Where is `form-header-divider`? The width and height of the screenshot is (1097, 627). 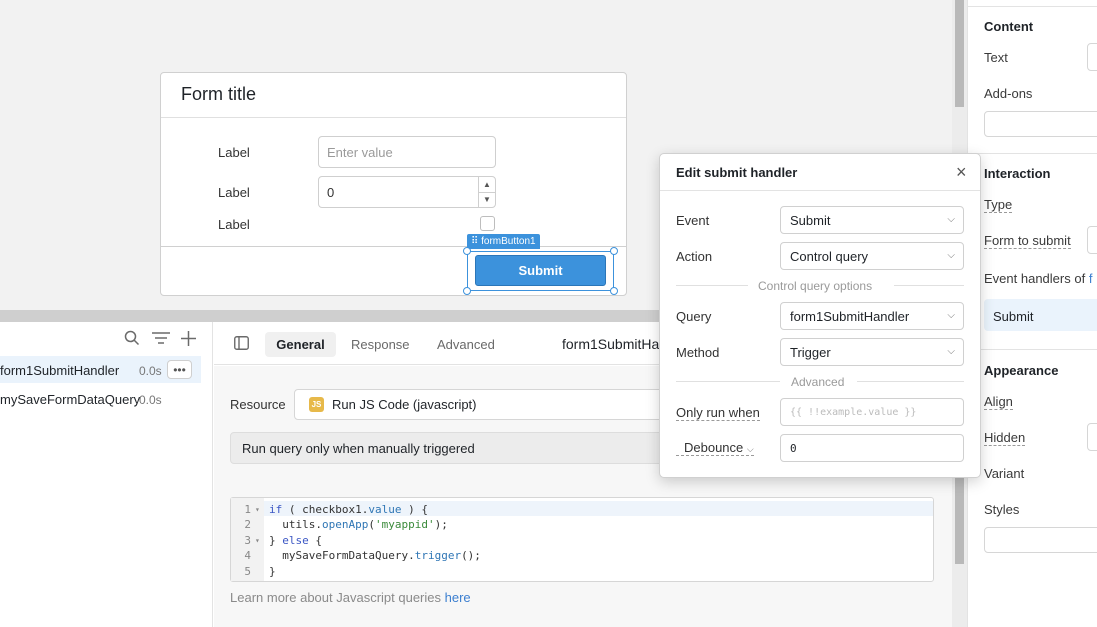
form-header-divider is located at coordinates (393, 117).